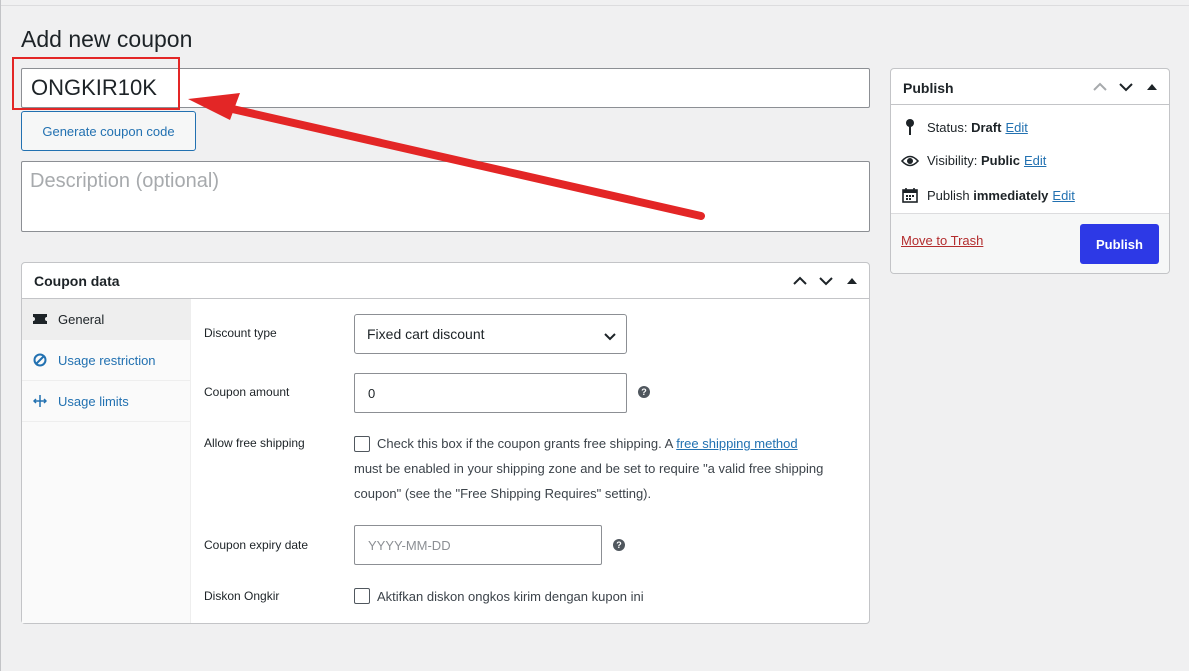  I want to click on coupon-amount-label: Coupon amount, so click(247, 392).